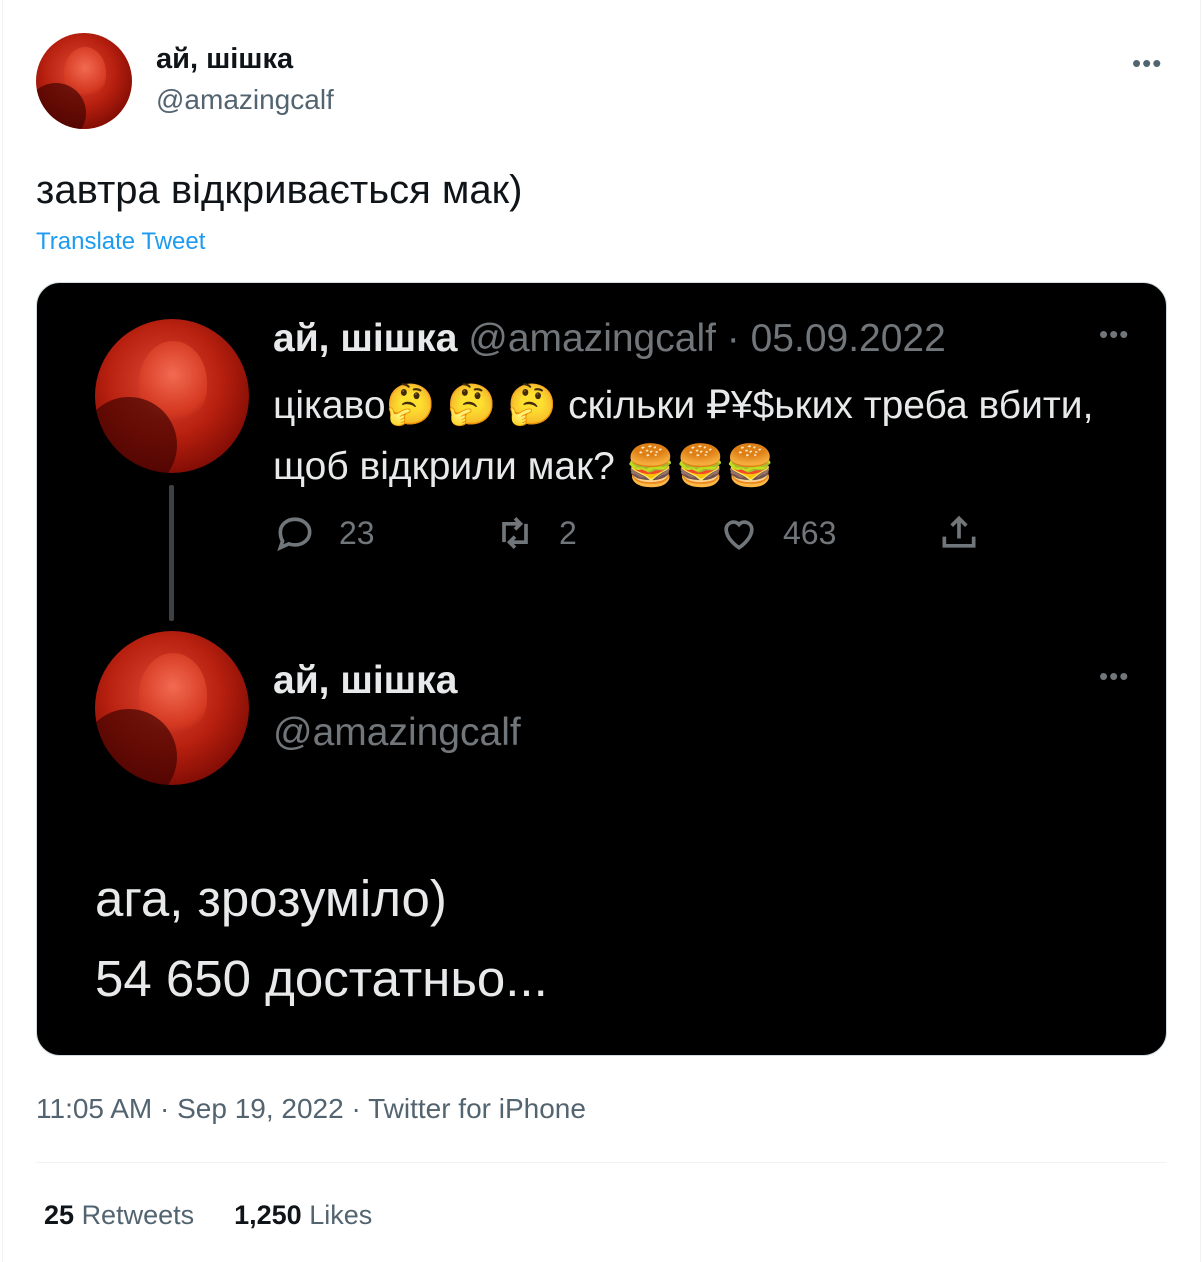  I want to click on thread-line, so click(171, 553).